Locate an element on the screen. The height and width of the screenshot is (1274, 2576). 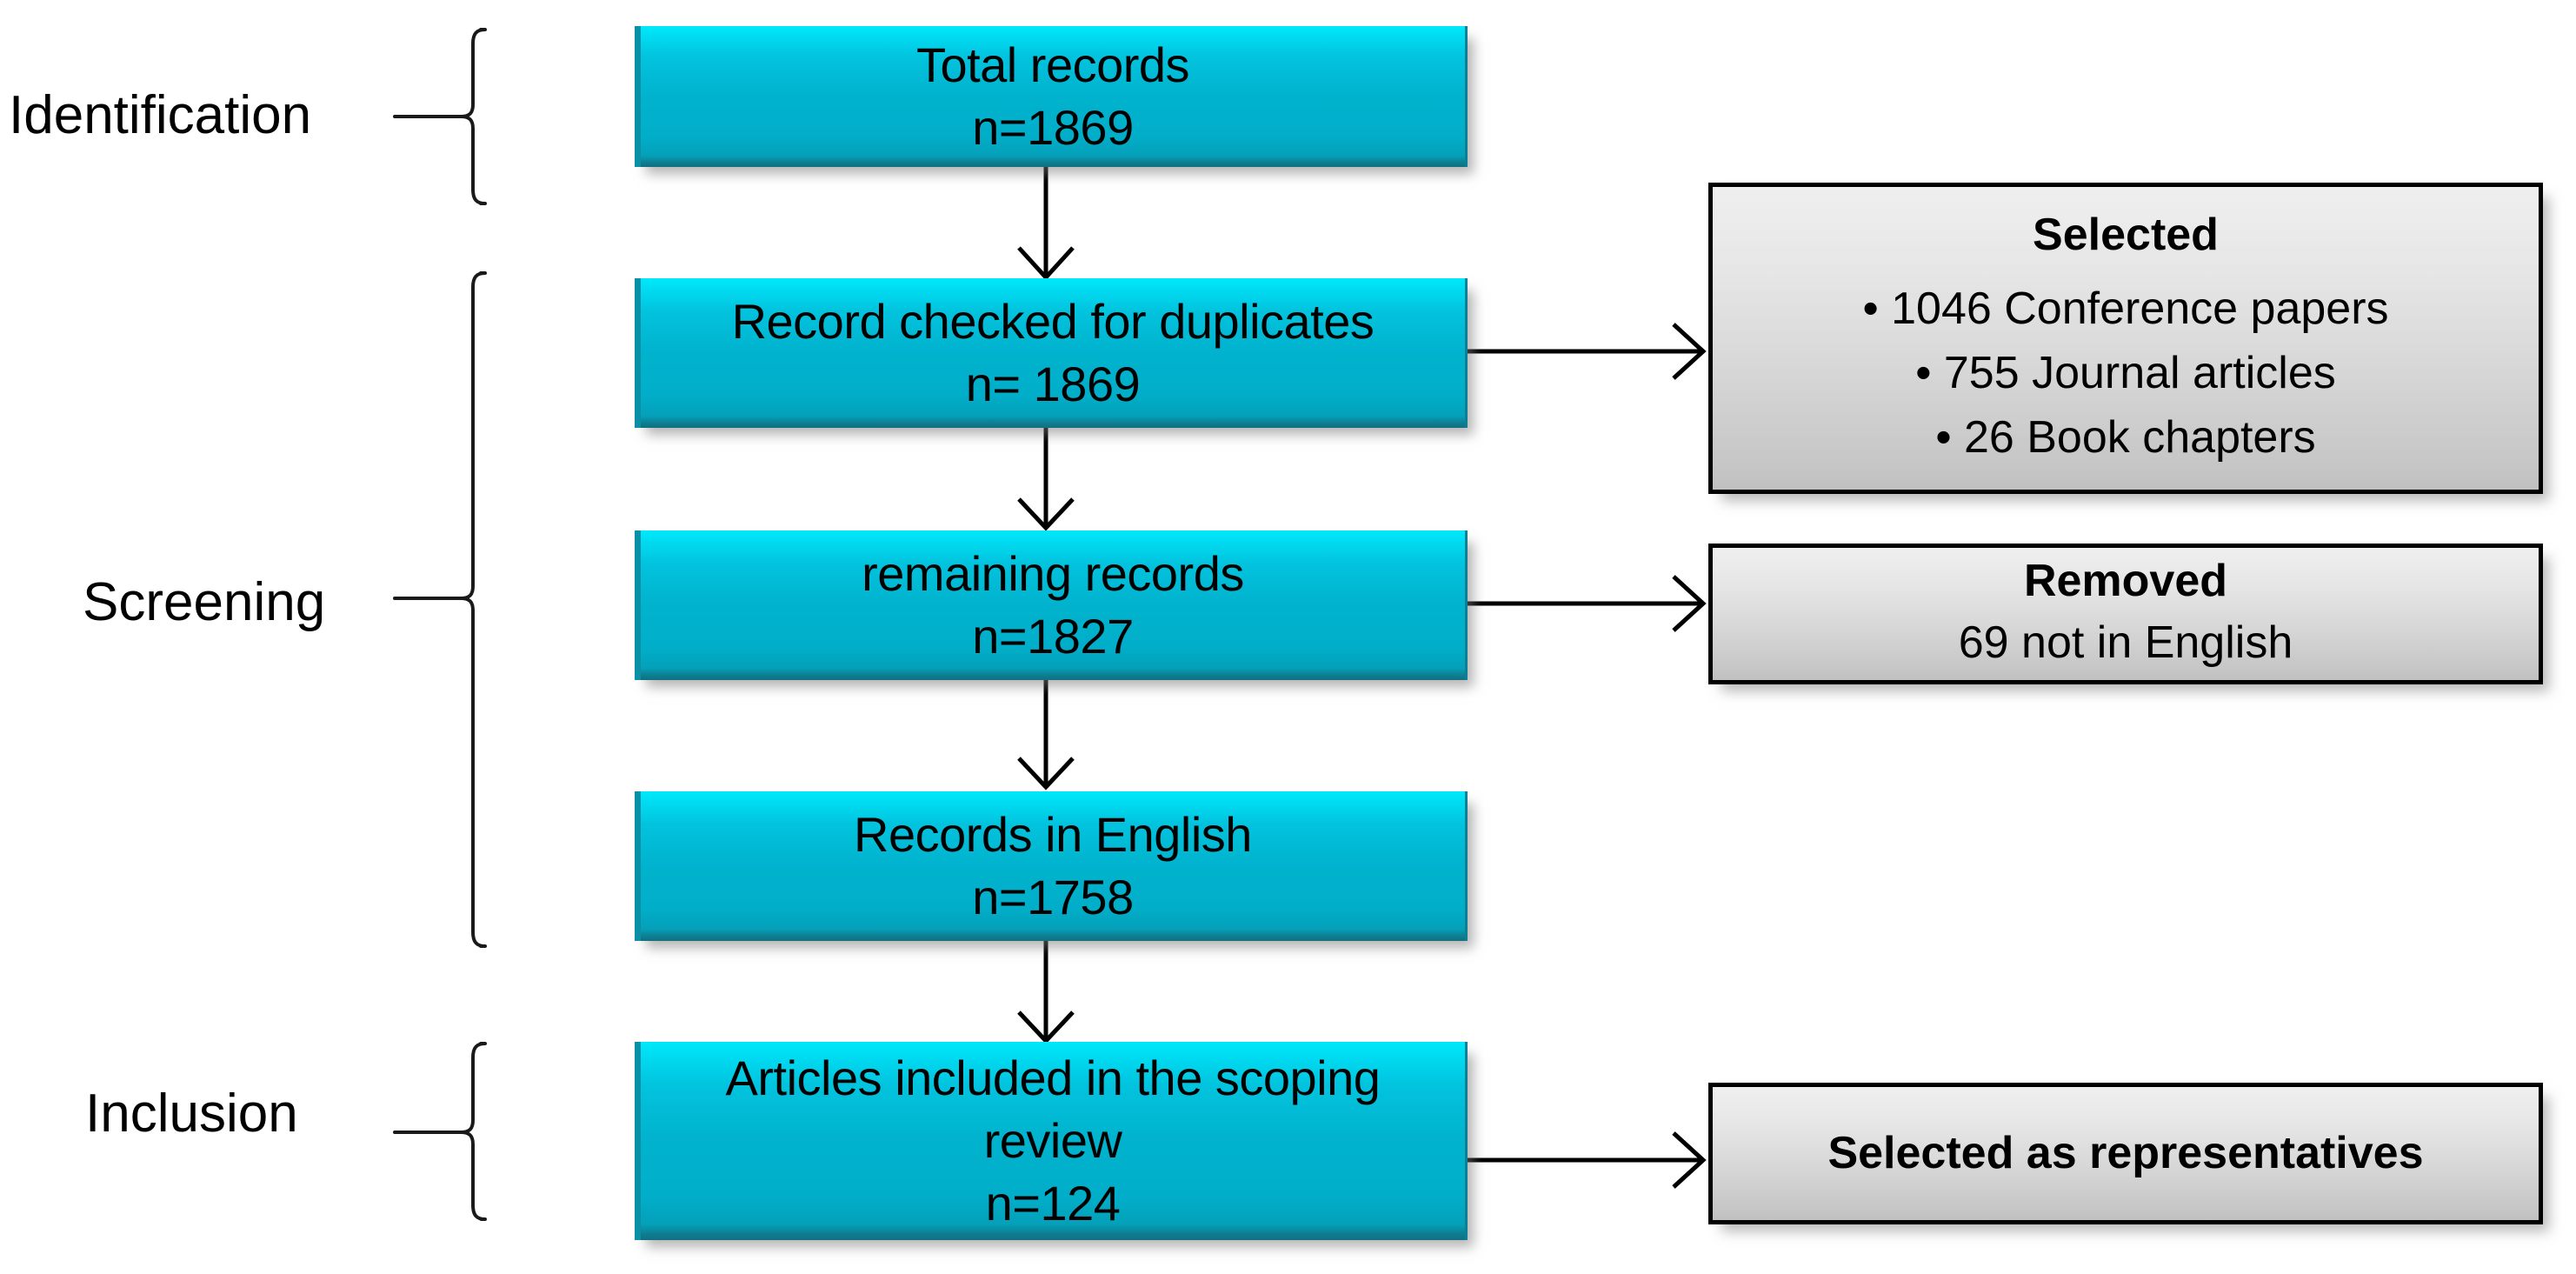
connector-remaining-to-removed is located at coordinates (1584, 603).